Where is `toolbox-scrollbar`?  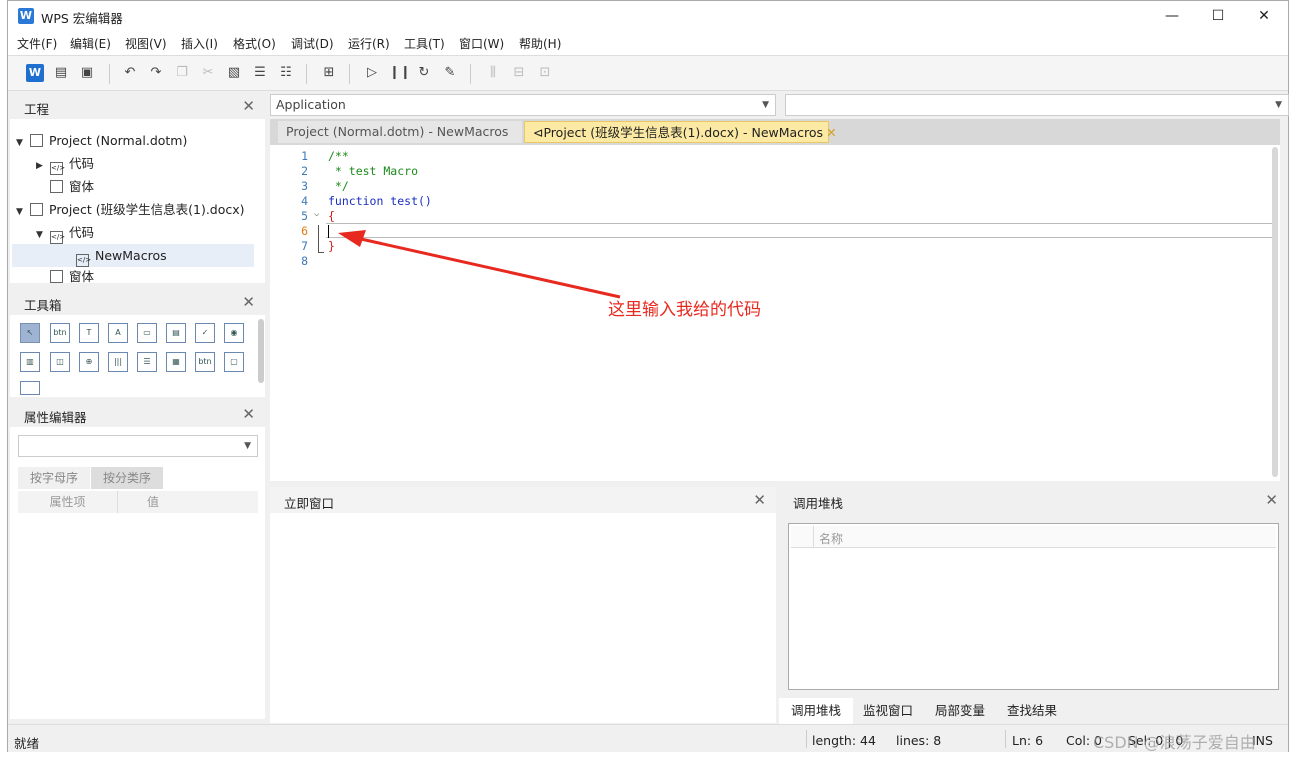
toolbox-scrollbar is located at coordinates (261, 351).